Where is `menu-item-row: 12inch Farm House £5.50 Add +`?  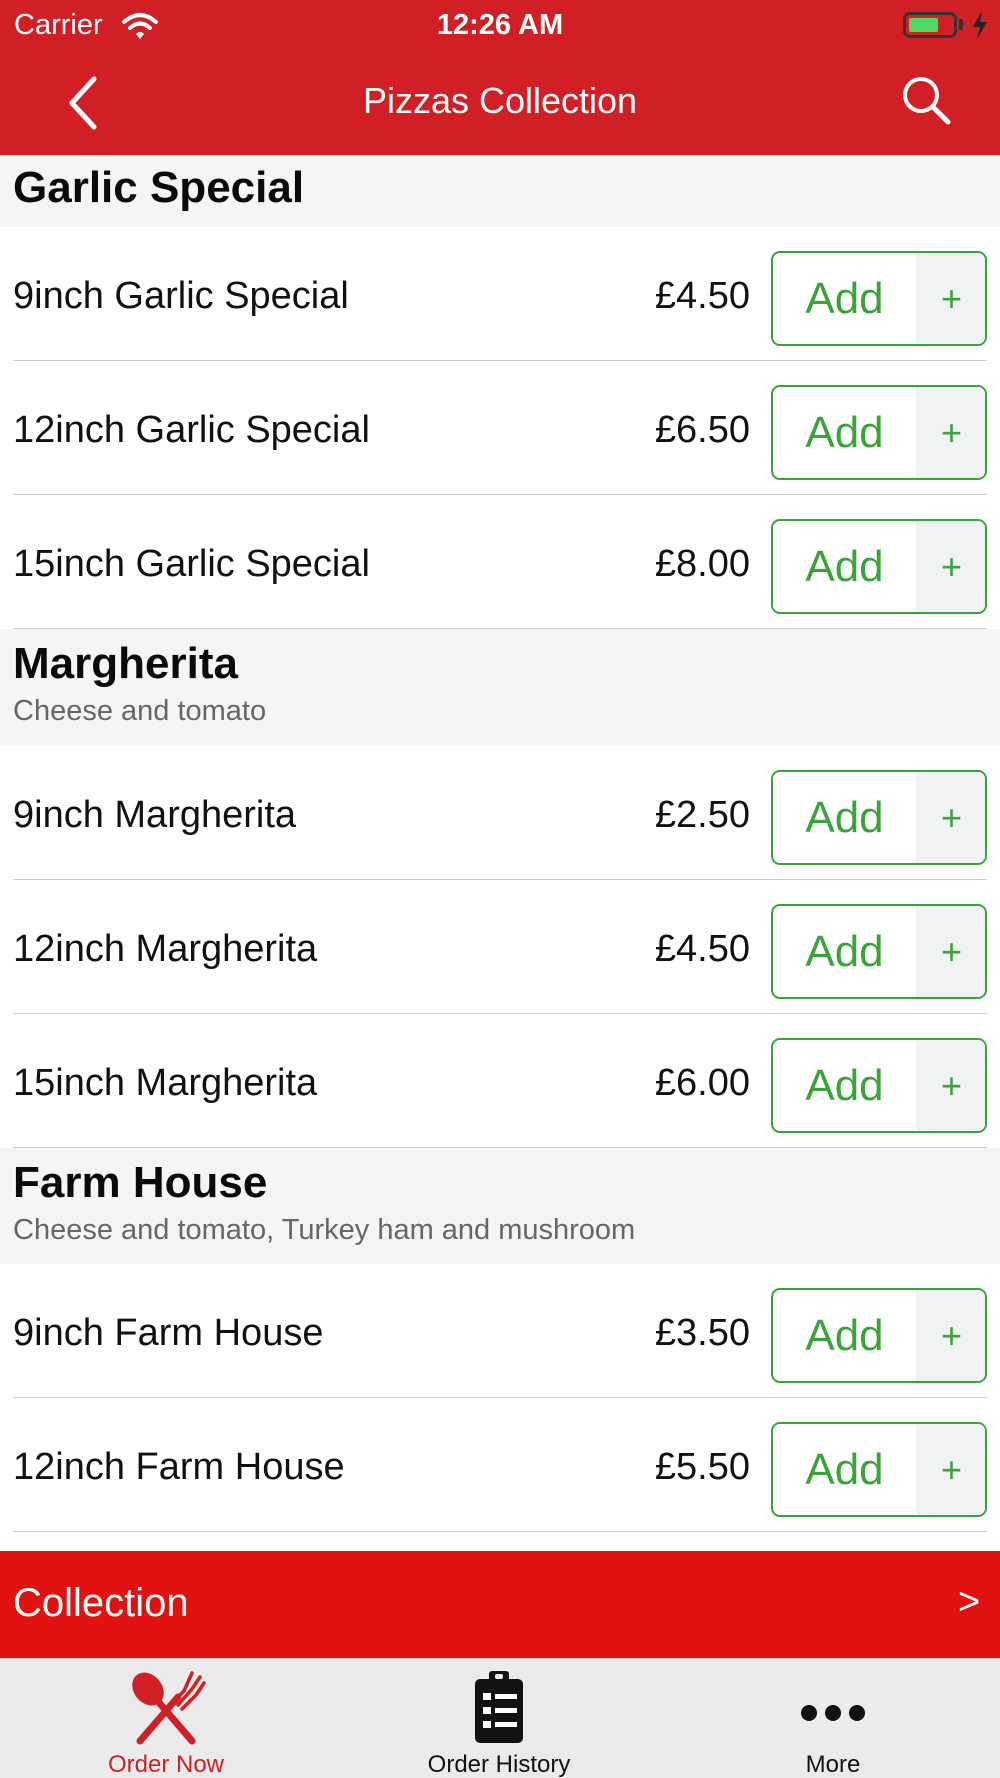 menu-item-row: 12inch Farm House £5.50 Add + is located at coordinates (500, 1465).